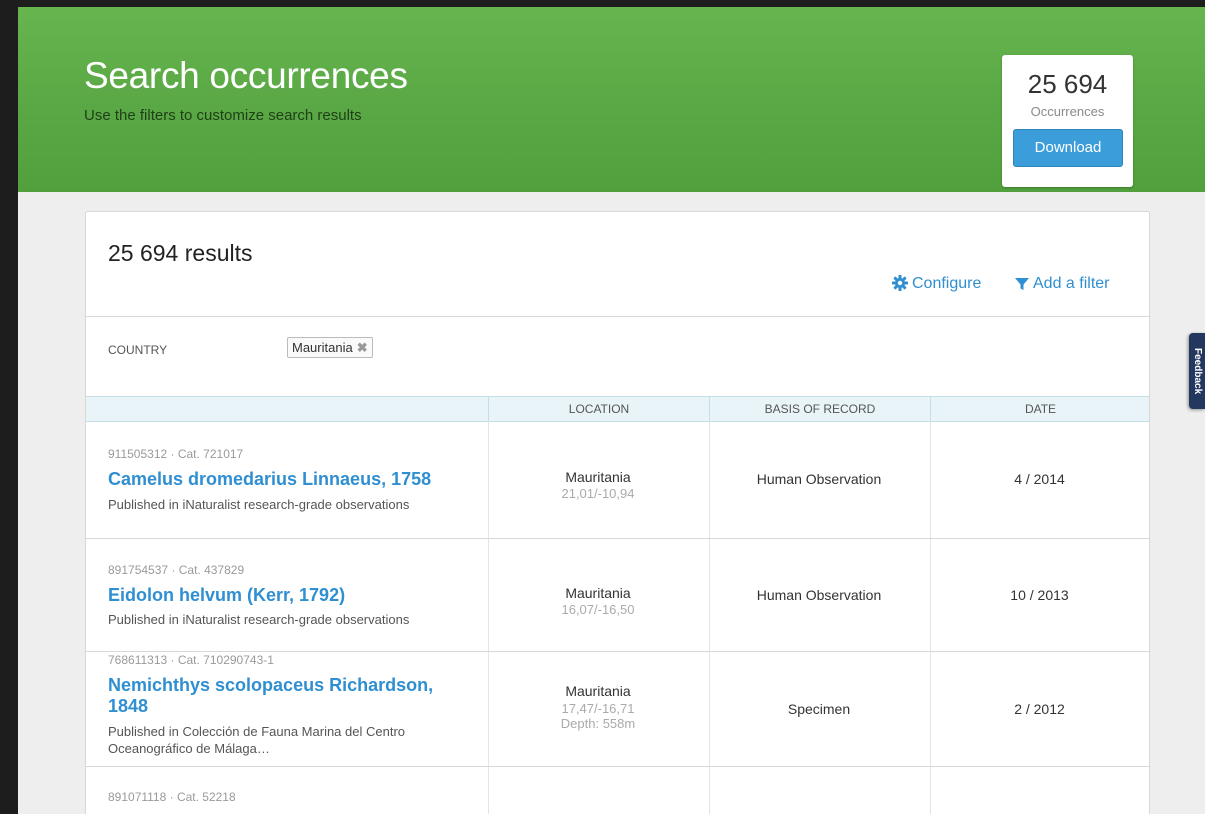  I want to click on occurrence-id: 891071118 · Cat. 52218, so click(172, 797).